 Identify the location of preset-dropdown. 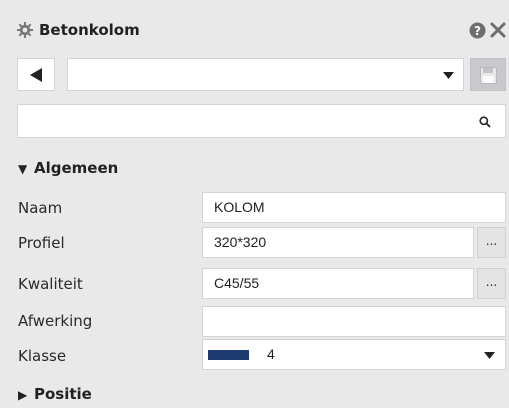
(265, 74).